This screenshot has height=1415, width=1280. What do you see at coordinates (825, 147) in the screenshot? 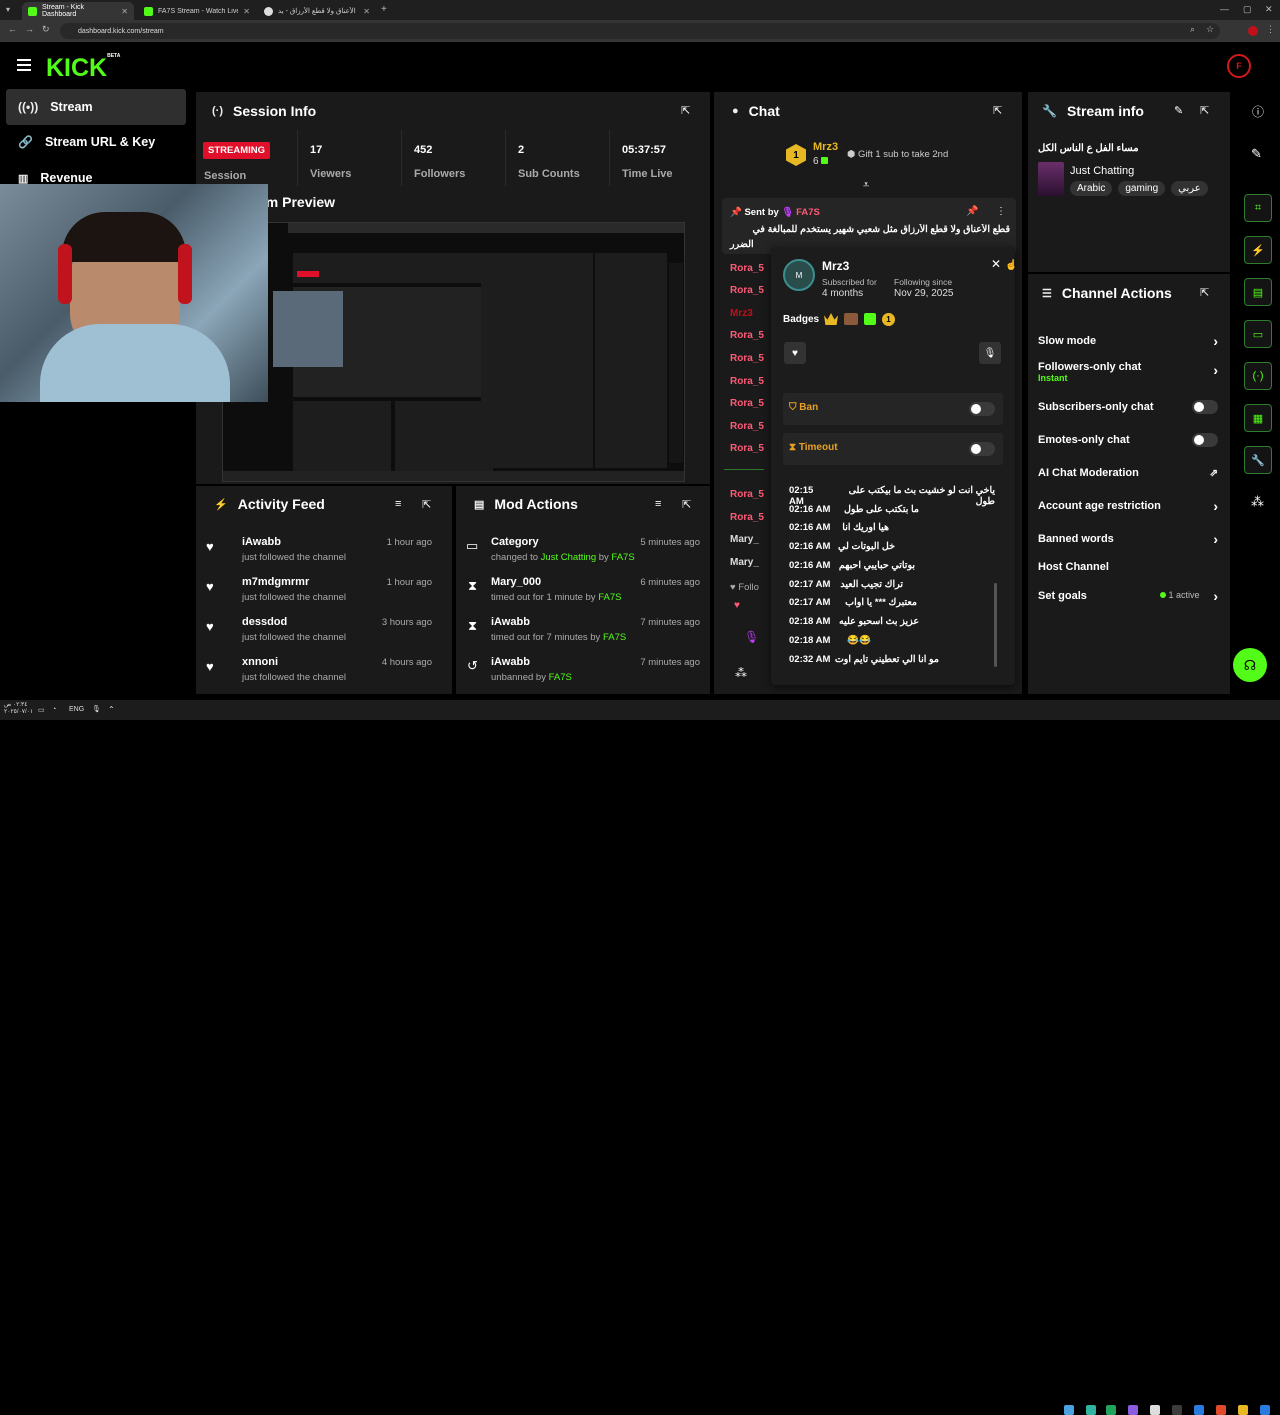
I see `top-gifter-name: Mrz3` at bounding box center [825, 147].